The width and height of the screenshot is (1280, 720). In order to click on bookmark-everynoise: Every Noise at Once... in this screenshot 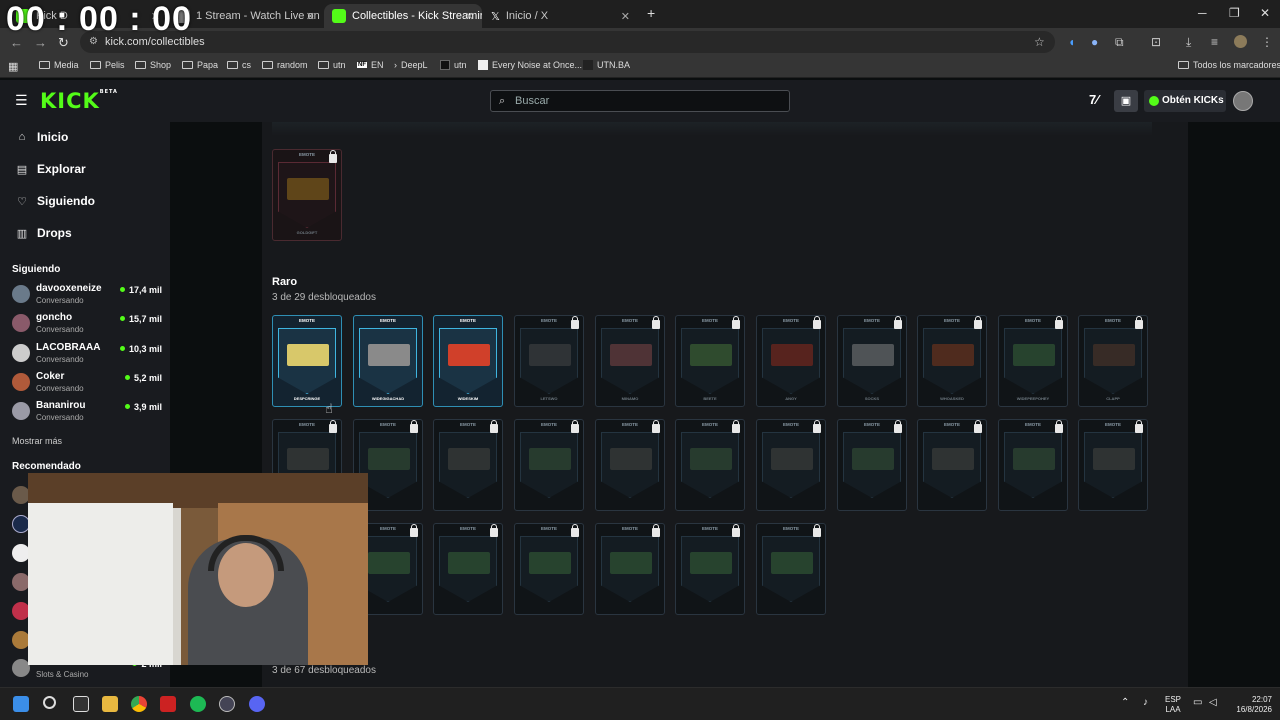, I will do `click(530, 65)`.